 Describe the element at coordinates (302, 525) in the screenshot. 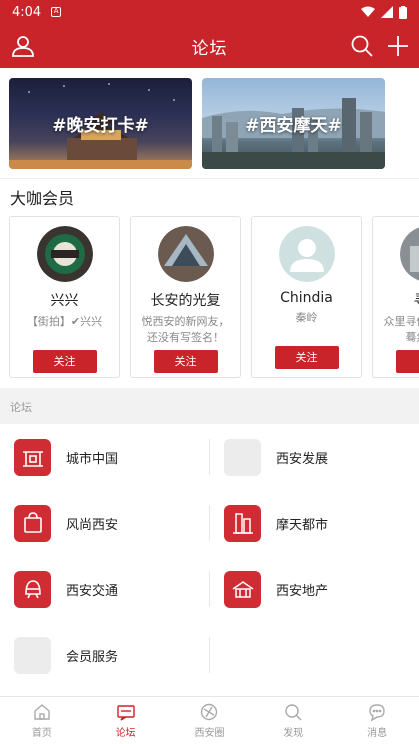

I see `forum-item-label: 摩天都市` at that location.